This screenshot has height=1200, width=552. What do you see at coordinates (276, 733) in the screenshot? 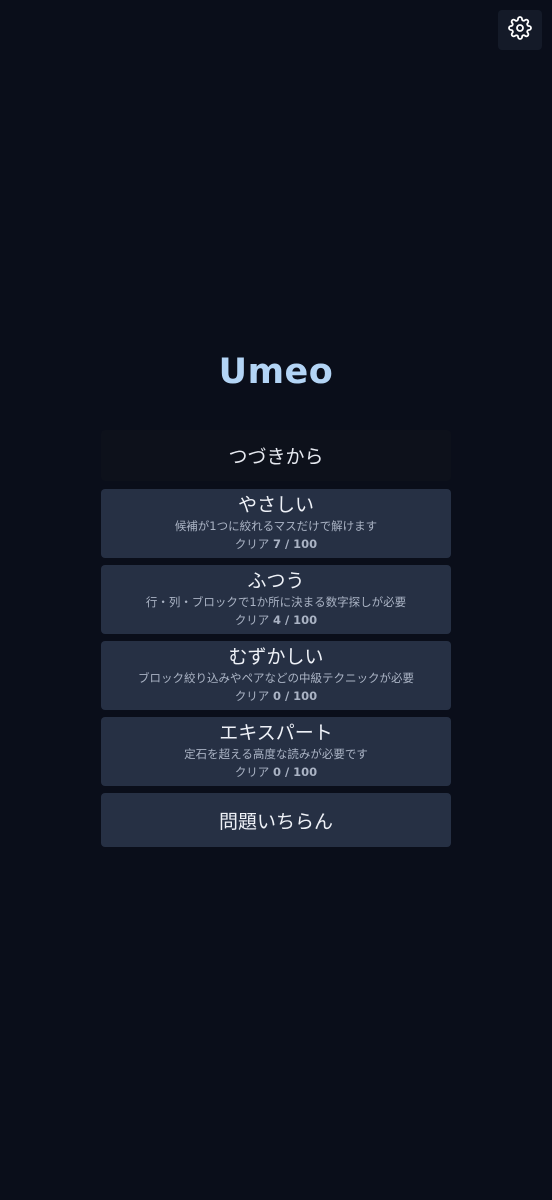
I see `level-name: エキスパート` at bounding box center [276, 733].